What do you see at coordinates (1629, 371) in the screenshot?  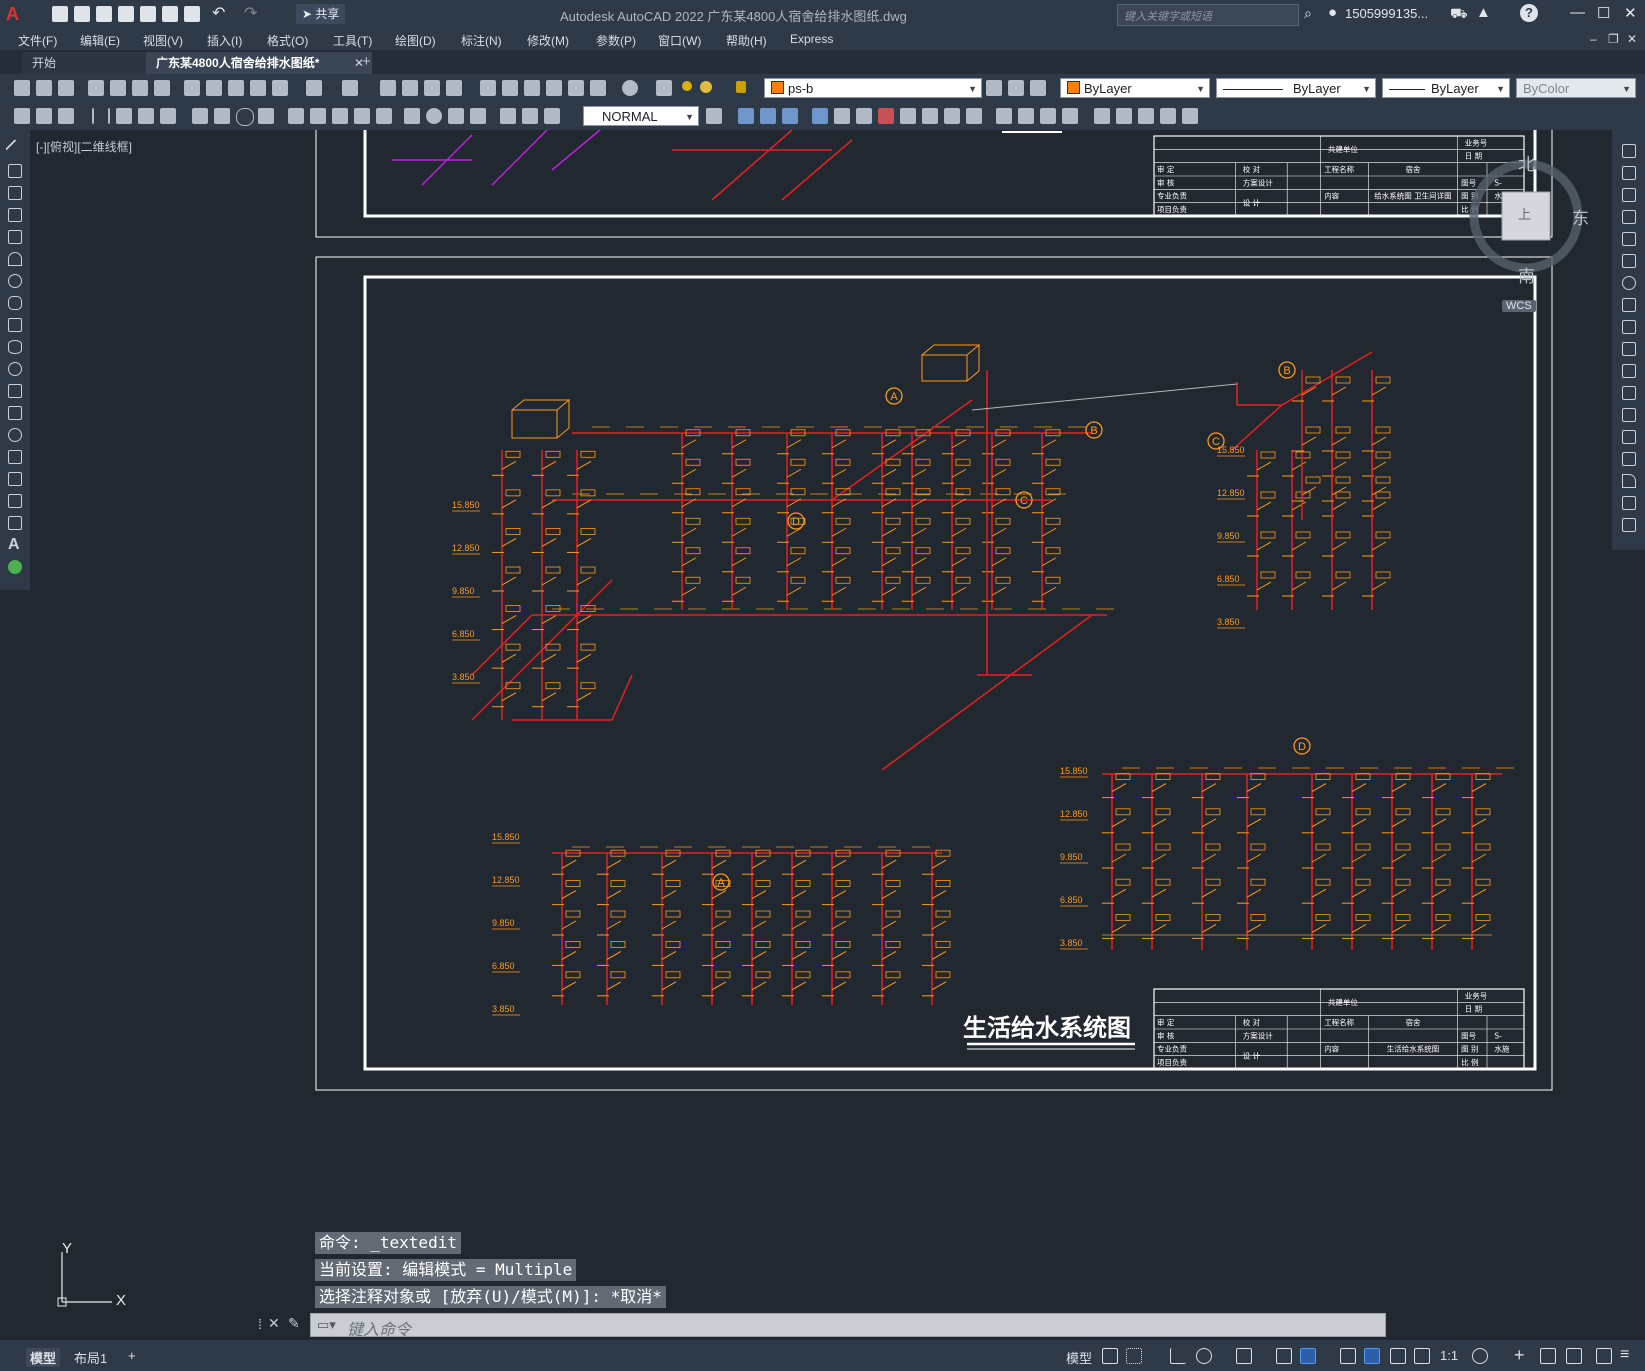 I see `extend-icon` at bounding box center [1629, 371].